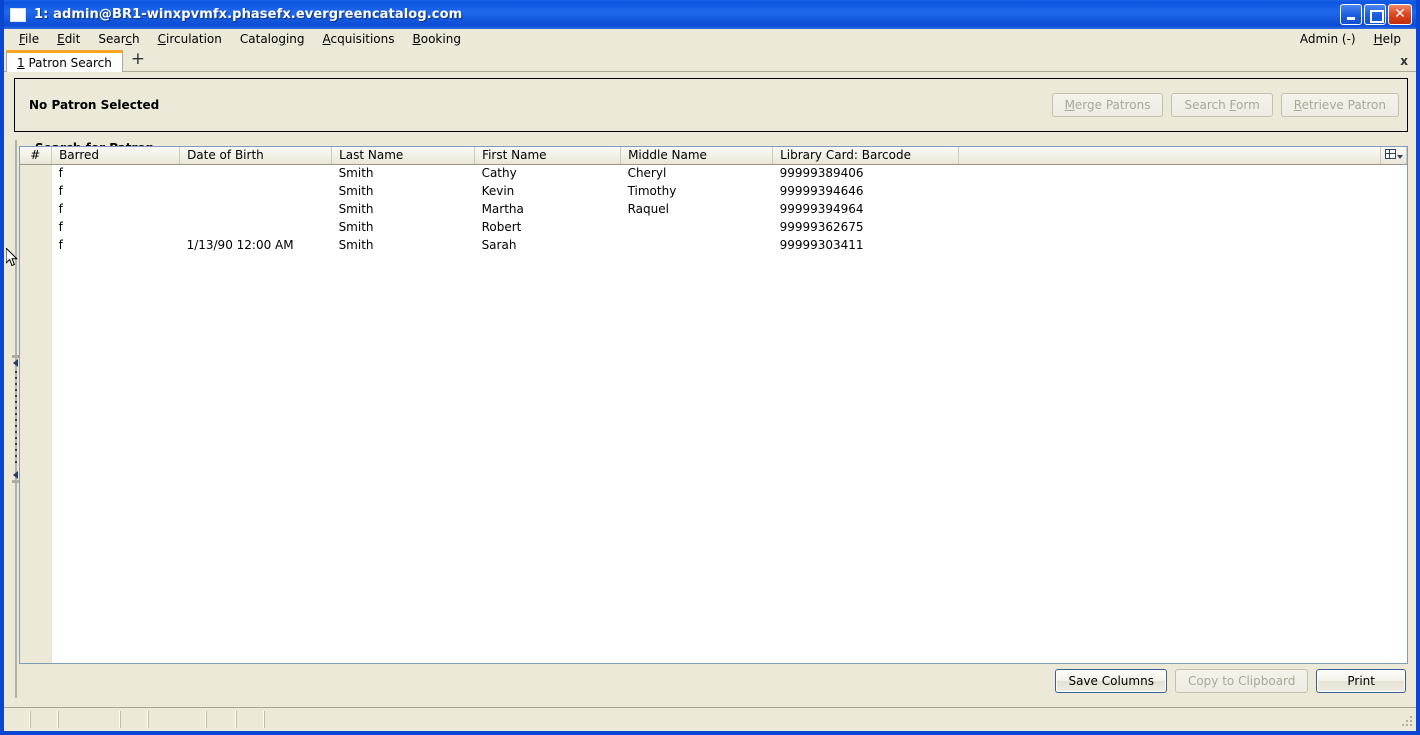 Image resolution: width=1420 pixels, height=735 pixels. I want to click on new-tab-icon: +, so click(138, 60).